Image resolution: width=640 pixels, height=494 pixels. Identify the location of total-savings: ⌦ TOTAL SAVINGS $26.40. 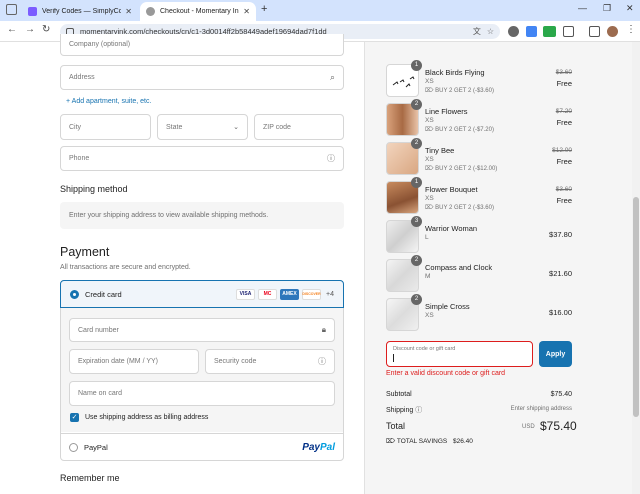
(429, 441).